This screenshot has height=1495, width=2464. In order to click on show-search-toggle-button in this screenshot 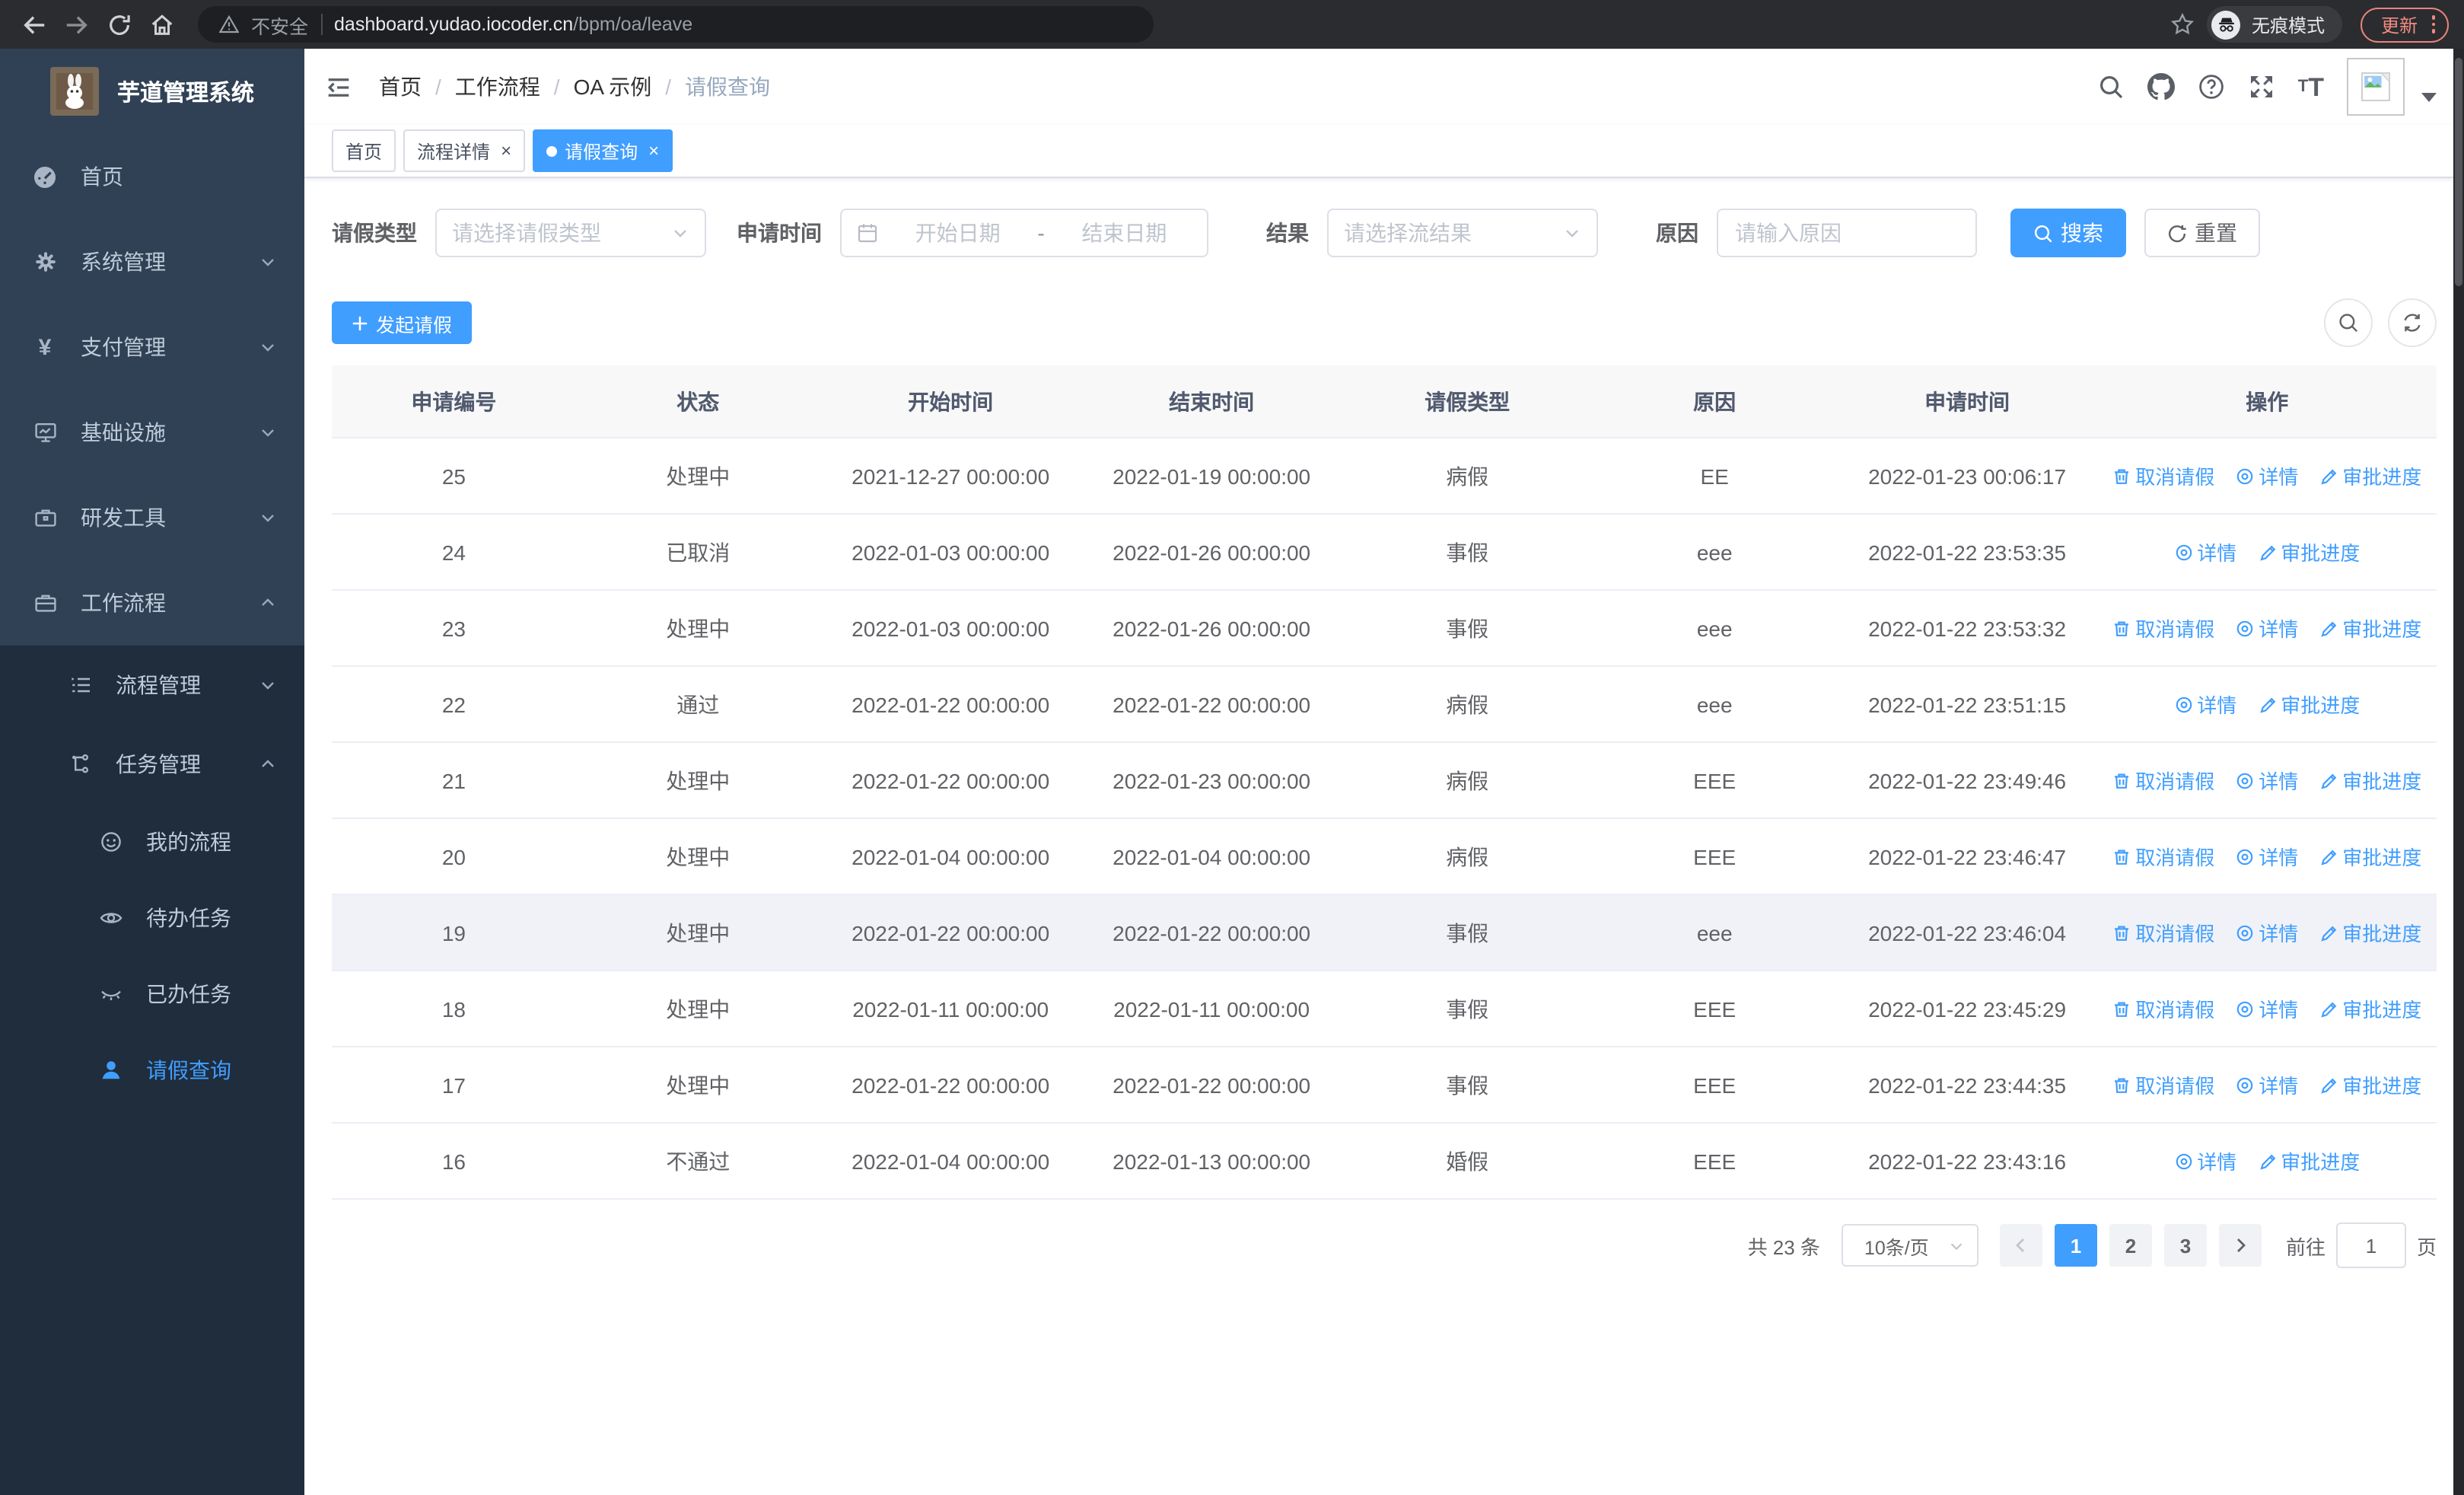, I will do `click(2348, 323)`.